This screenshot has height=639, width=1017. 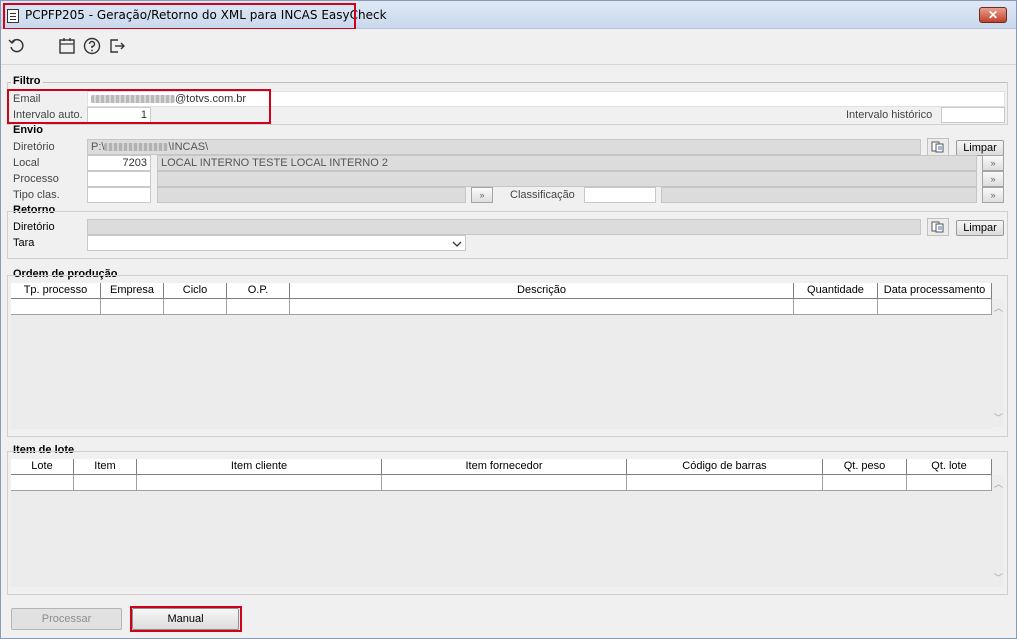 What do you see at coordinates (34, 147) in the screenshot?
I see `envio-diretorio-label: Diretório` at bounding box center [34, 147].